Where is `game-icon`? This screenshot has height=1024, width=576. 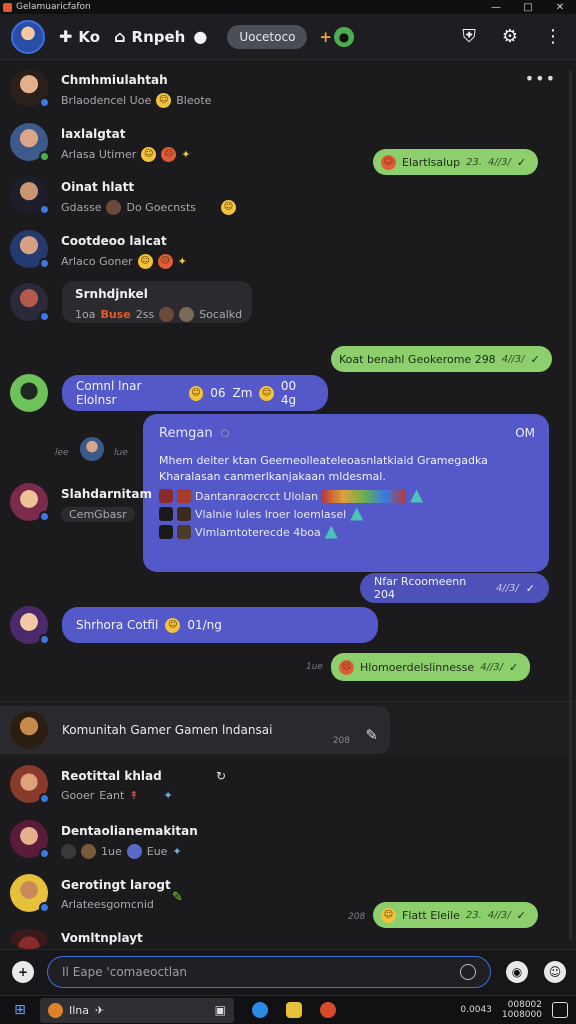
game-icon is located at coordinates (166, 532).